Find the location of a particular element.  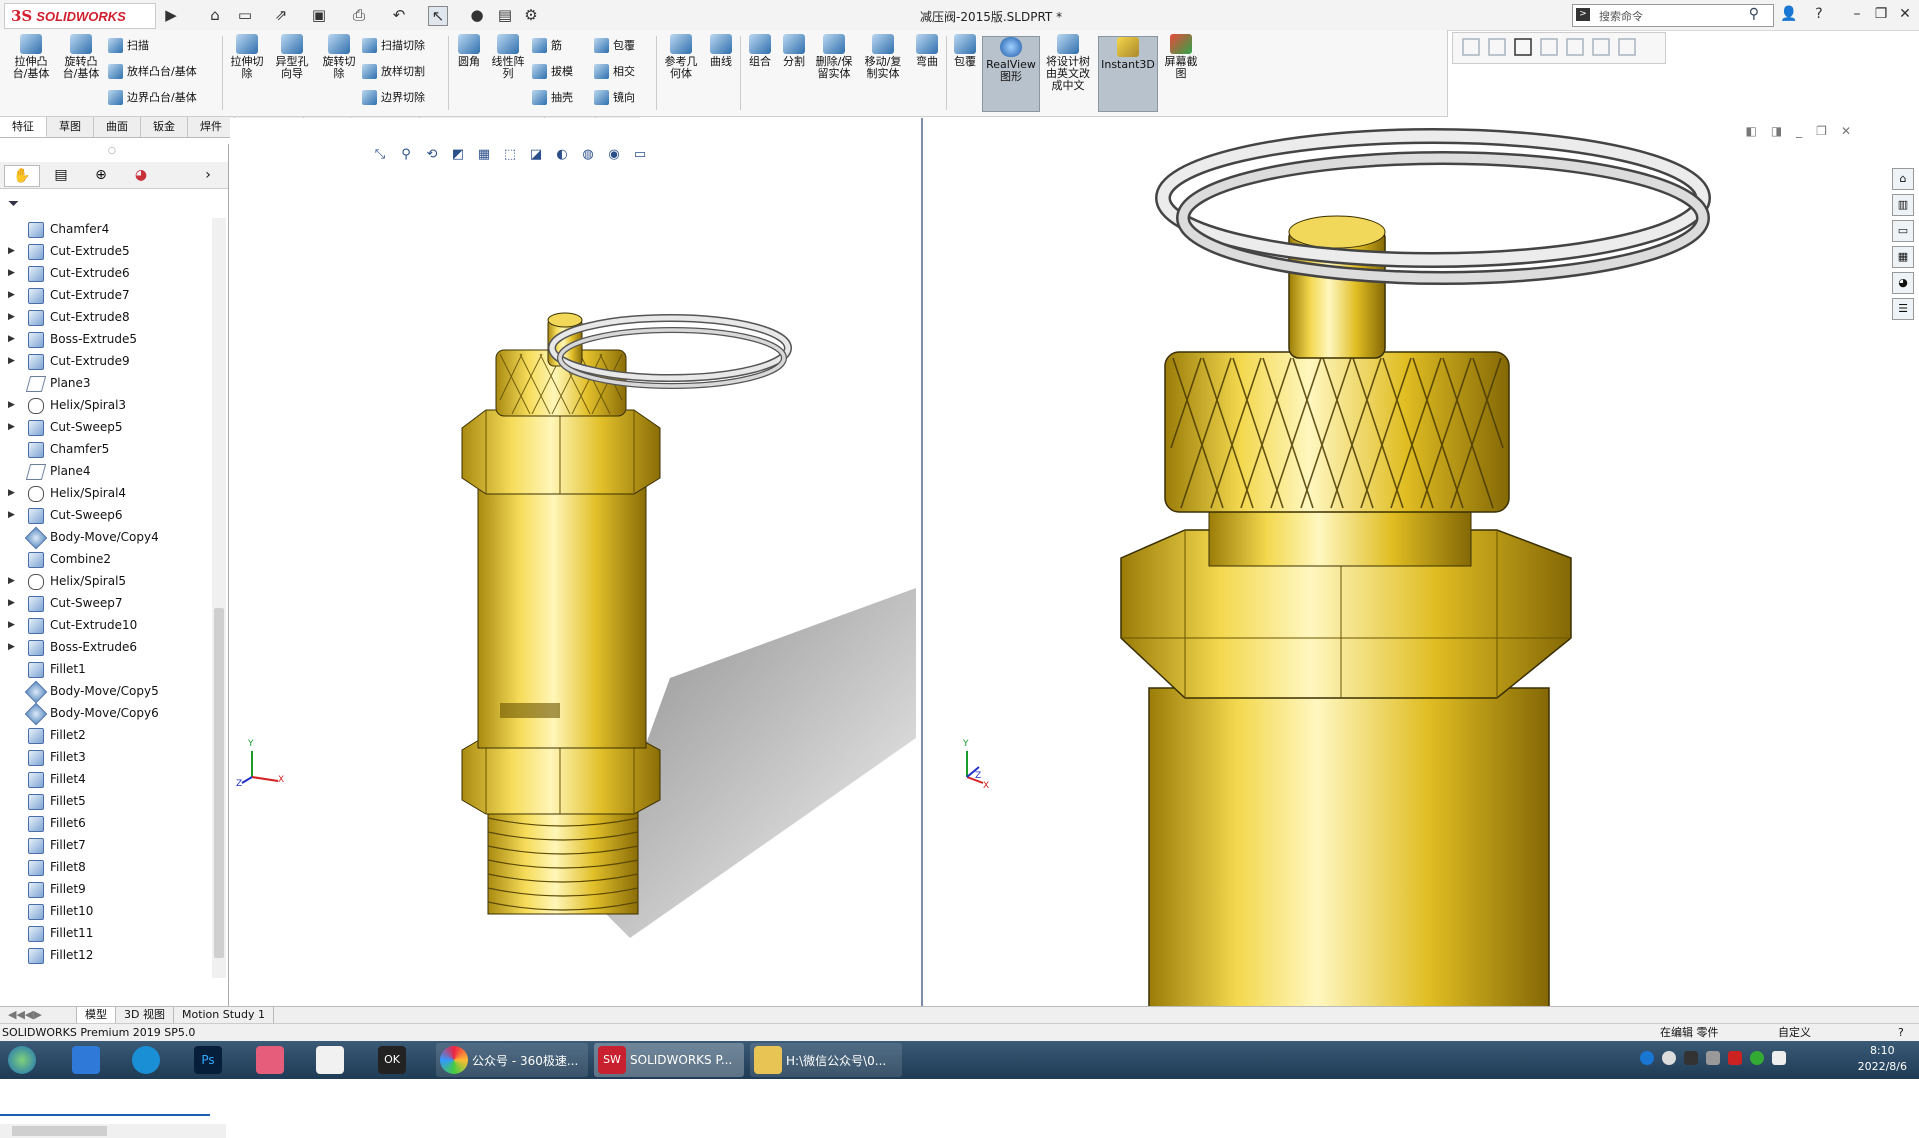

filter-icon: ⏷ is located at coordinates (13, 204).